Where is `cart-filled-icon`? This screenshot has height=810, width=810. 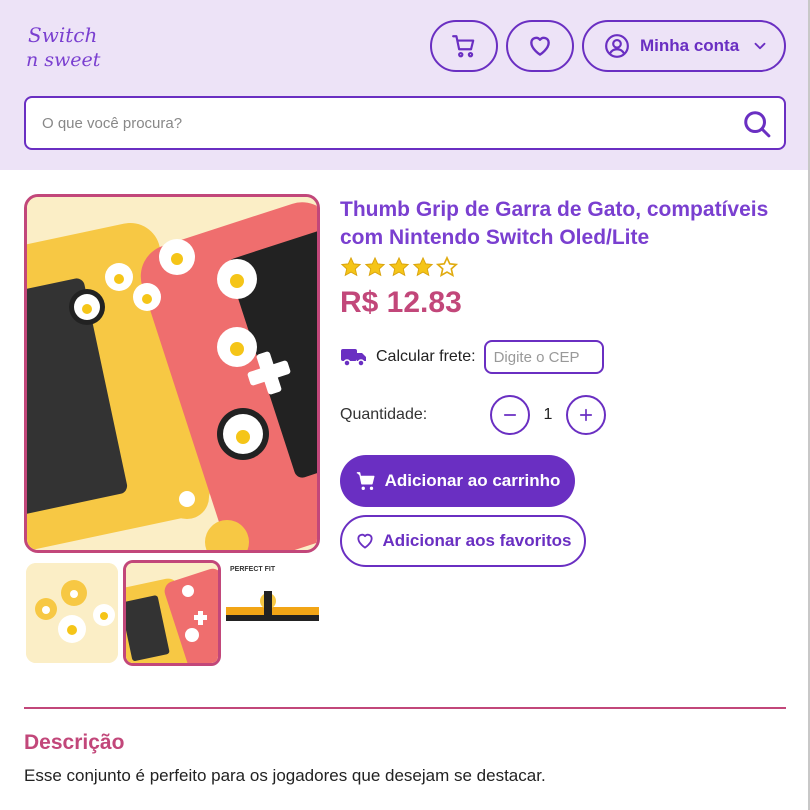
cart-filled-icon is located at coordinates (365, 481).